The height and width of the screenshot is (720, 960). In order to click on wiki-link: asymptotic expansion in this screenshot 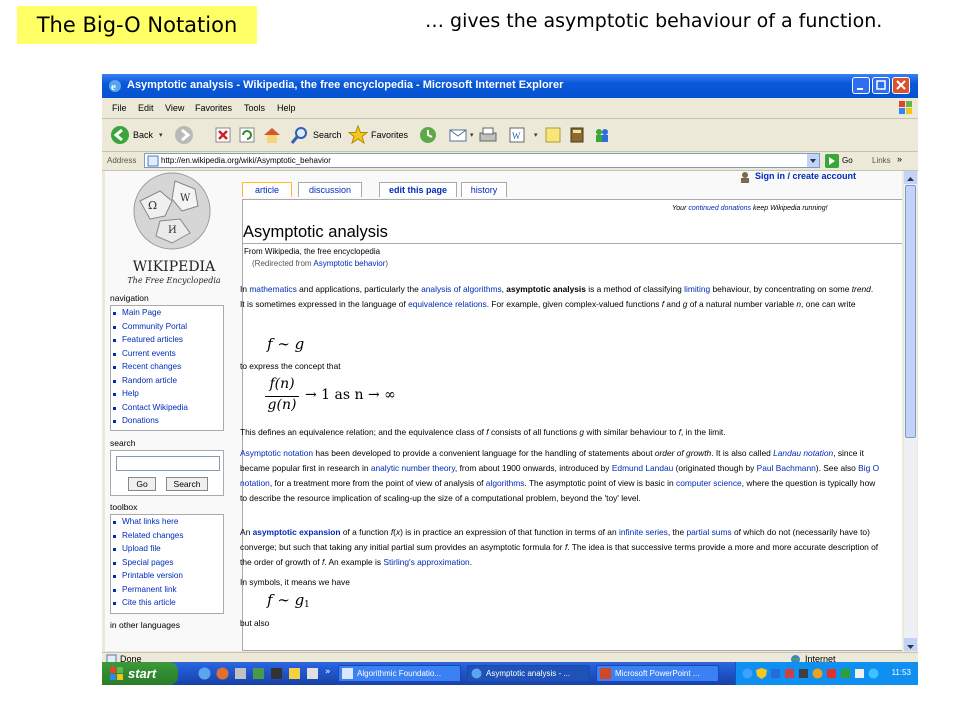, I will do `click(297, 532)`.